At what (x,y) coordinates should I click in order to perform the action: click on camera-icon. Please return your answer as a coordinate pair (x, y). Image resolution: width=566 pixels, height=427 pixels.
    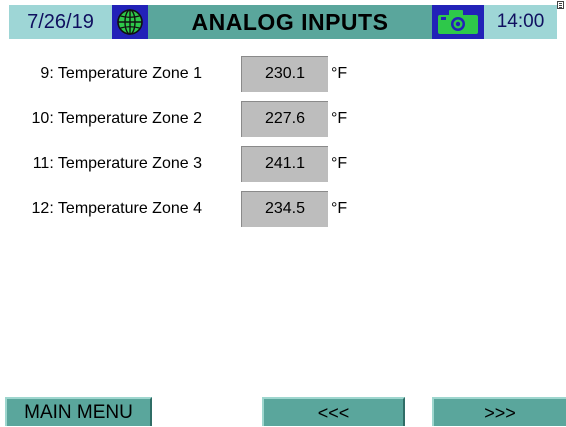
    Looking at the image, I should click on (458, 22).